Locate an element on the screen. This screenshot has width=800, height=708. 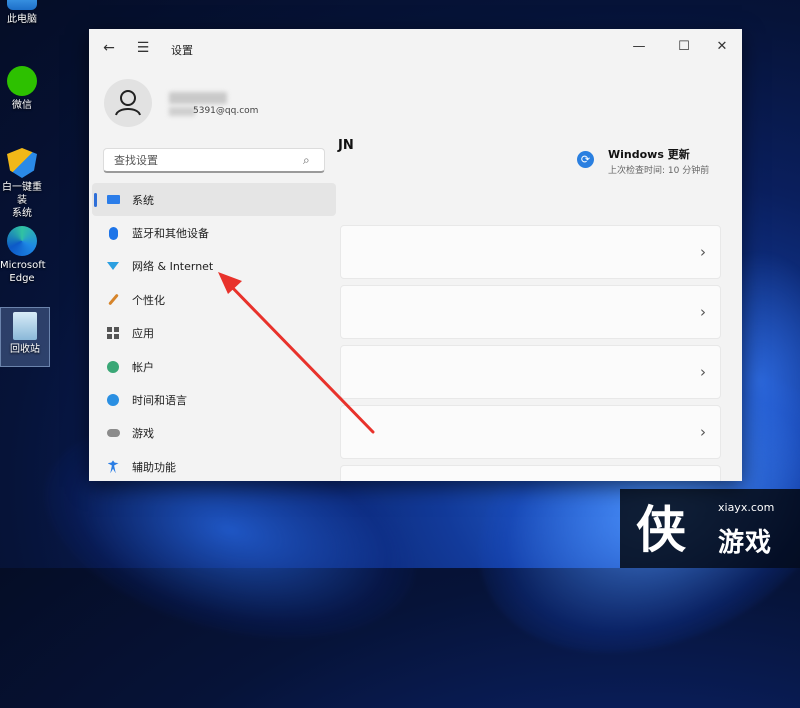
watermark-brand: 游戏 is located at coordinates (745, 543).